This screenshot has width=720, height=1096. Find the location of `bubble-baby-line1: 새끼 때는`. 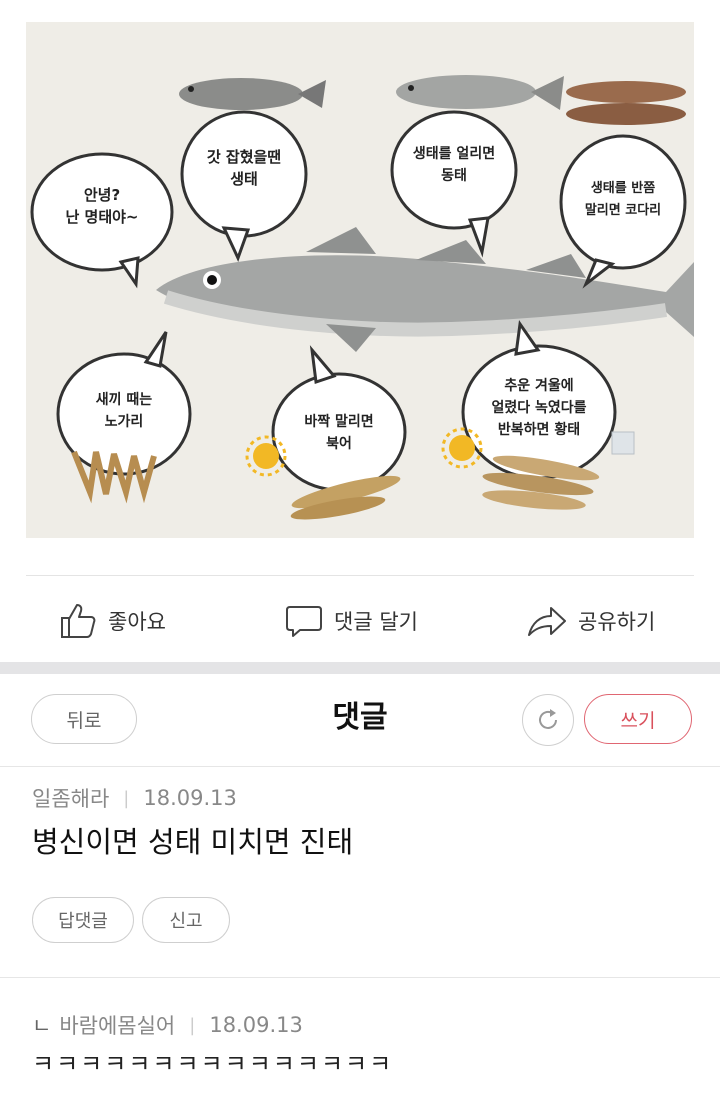

bubble-baby-line1: 새끼 때는 is located at coordinates (124, 400).